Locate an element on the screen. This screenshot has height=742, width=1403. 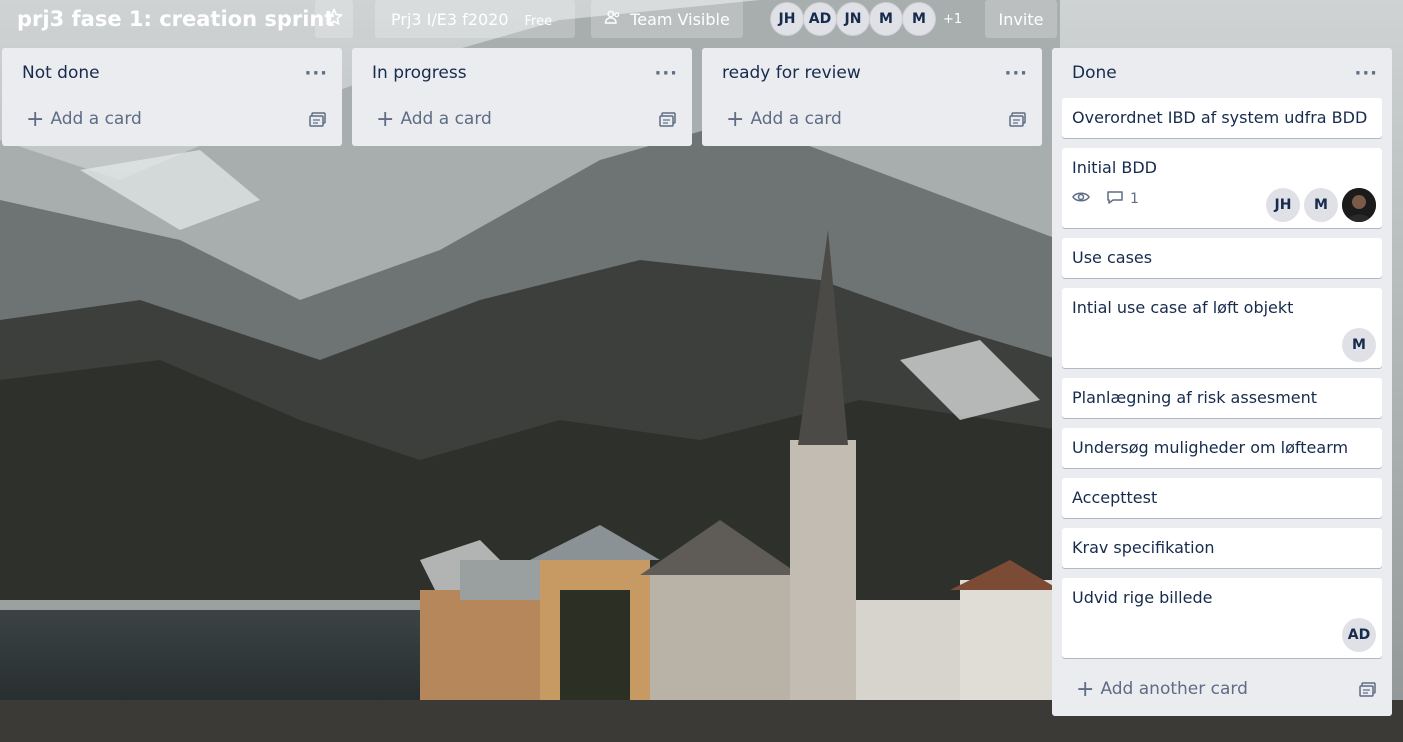
eye-icon is located at coordinates (1081, 199).